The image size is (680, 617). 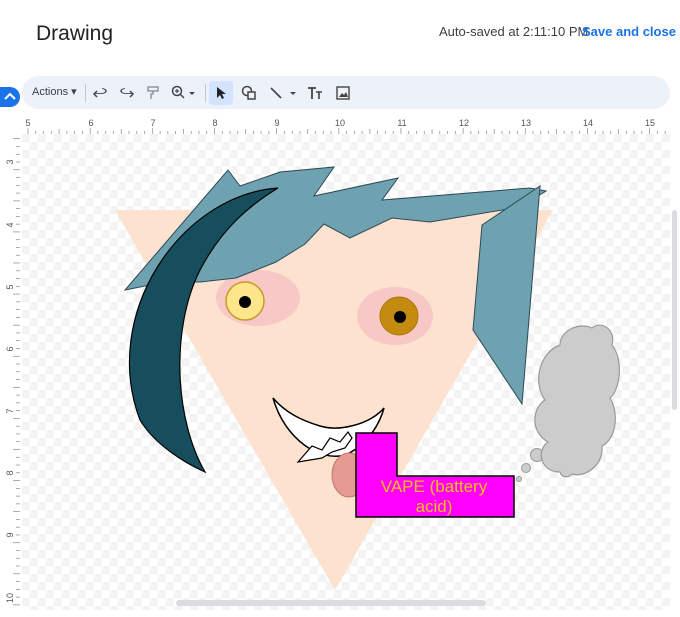 I want to click on vape-text-line1: VAPE (battery, so click(x=434, y=486).